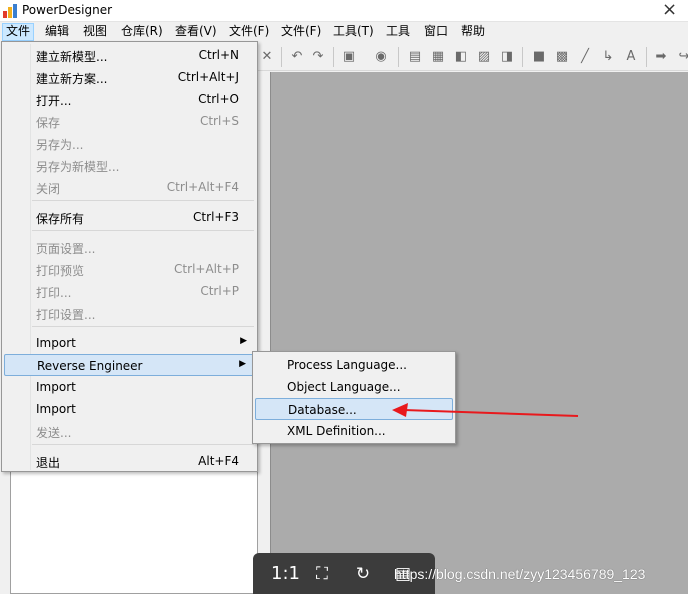 This screenshot has height=594, width=688. I want to click on menu-query: 查看(V), so click(196, 32).